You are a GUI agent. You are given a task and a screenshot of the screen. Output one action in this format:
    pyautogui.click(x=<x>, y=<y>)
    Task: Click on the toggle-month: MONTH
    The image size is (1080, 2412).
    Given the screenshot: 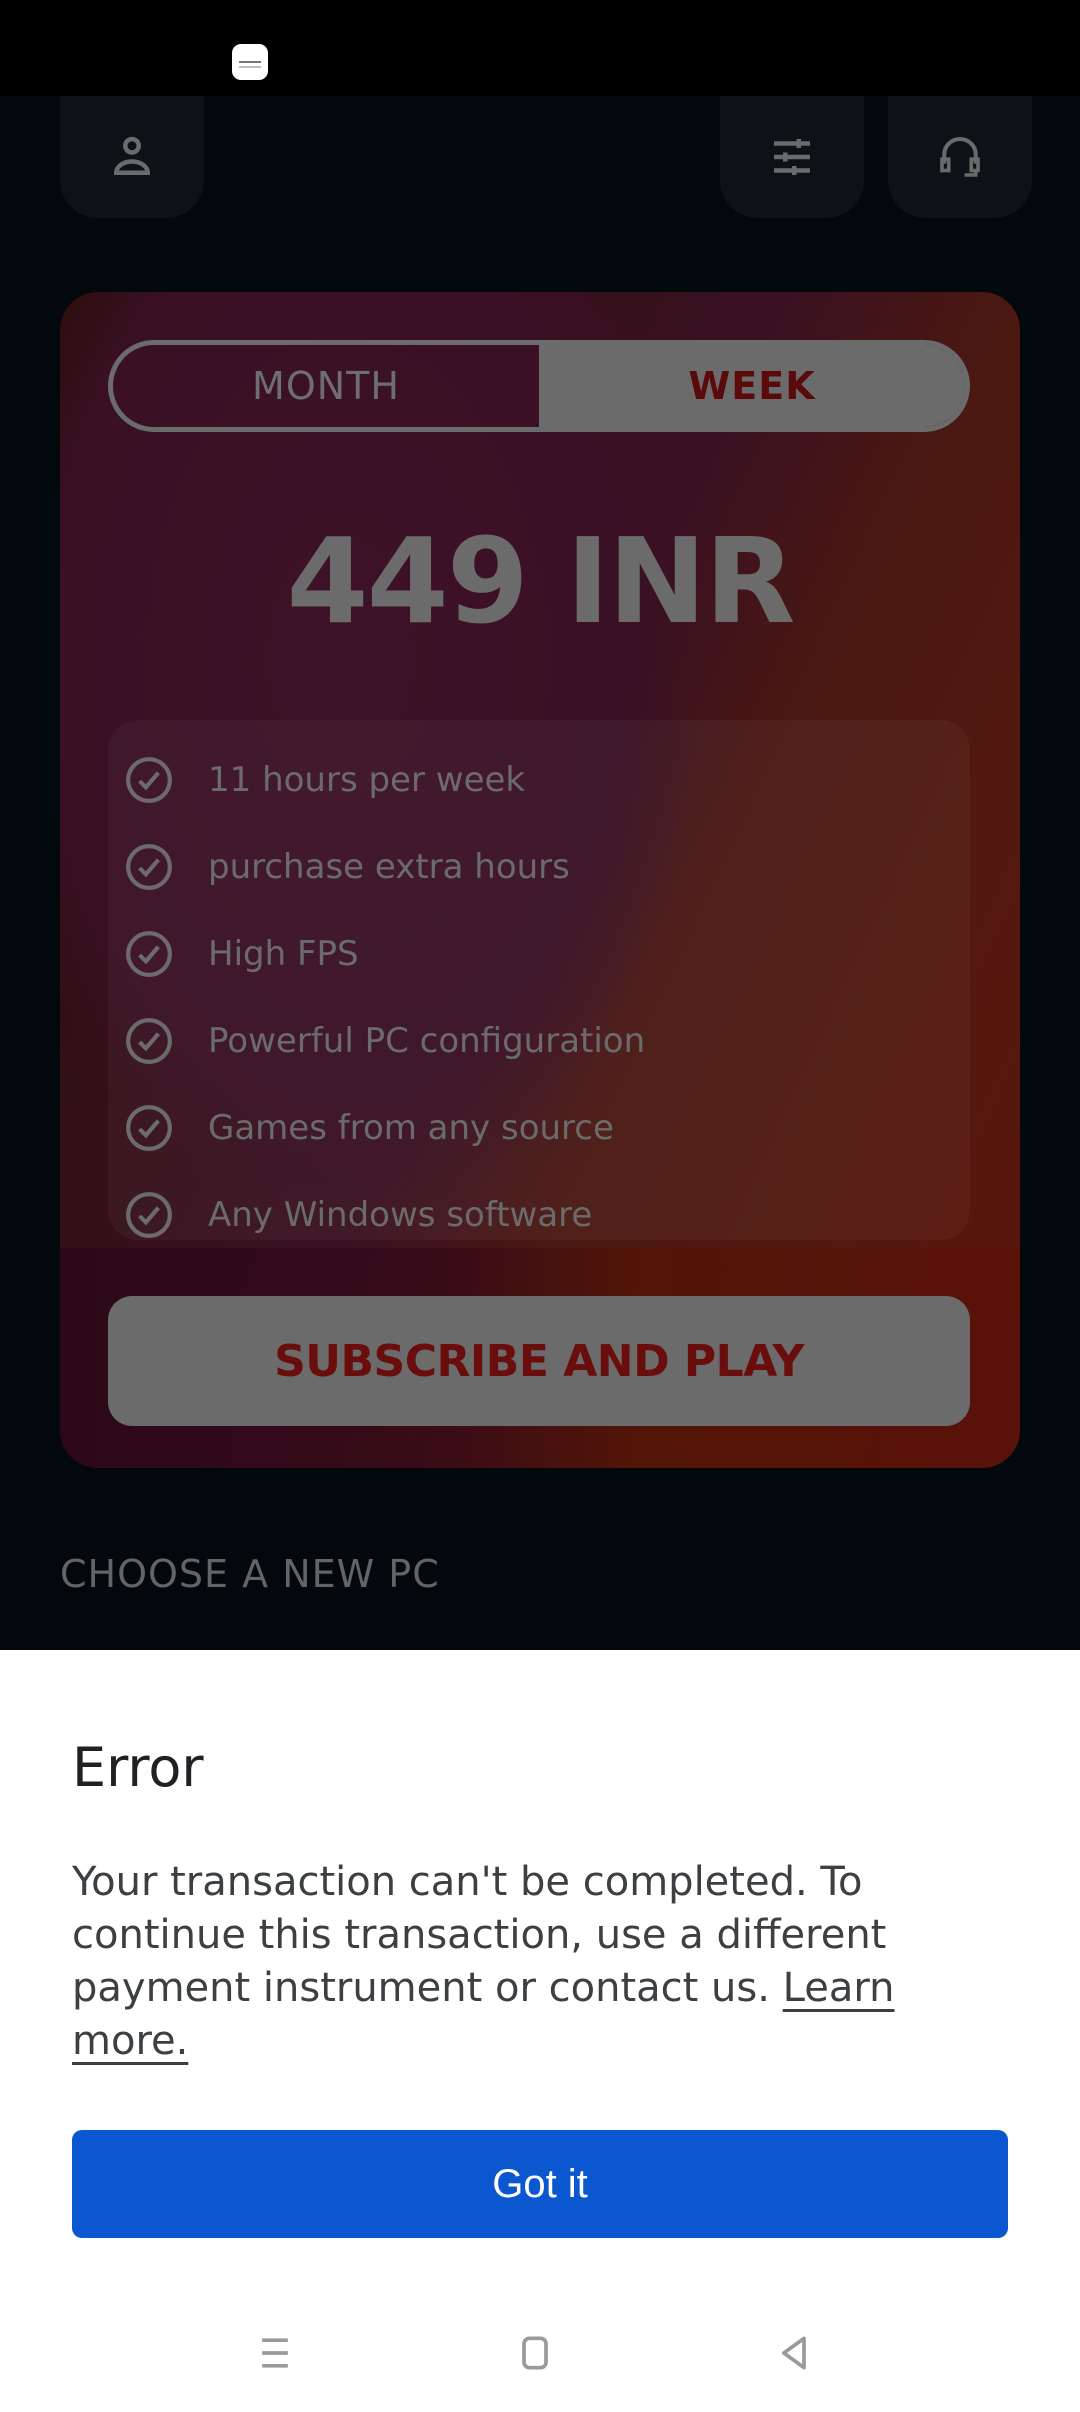 What is the action you would take?
    pyautogui.click(x=326, y=386)
    